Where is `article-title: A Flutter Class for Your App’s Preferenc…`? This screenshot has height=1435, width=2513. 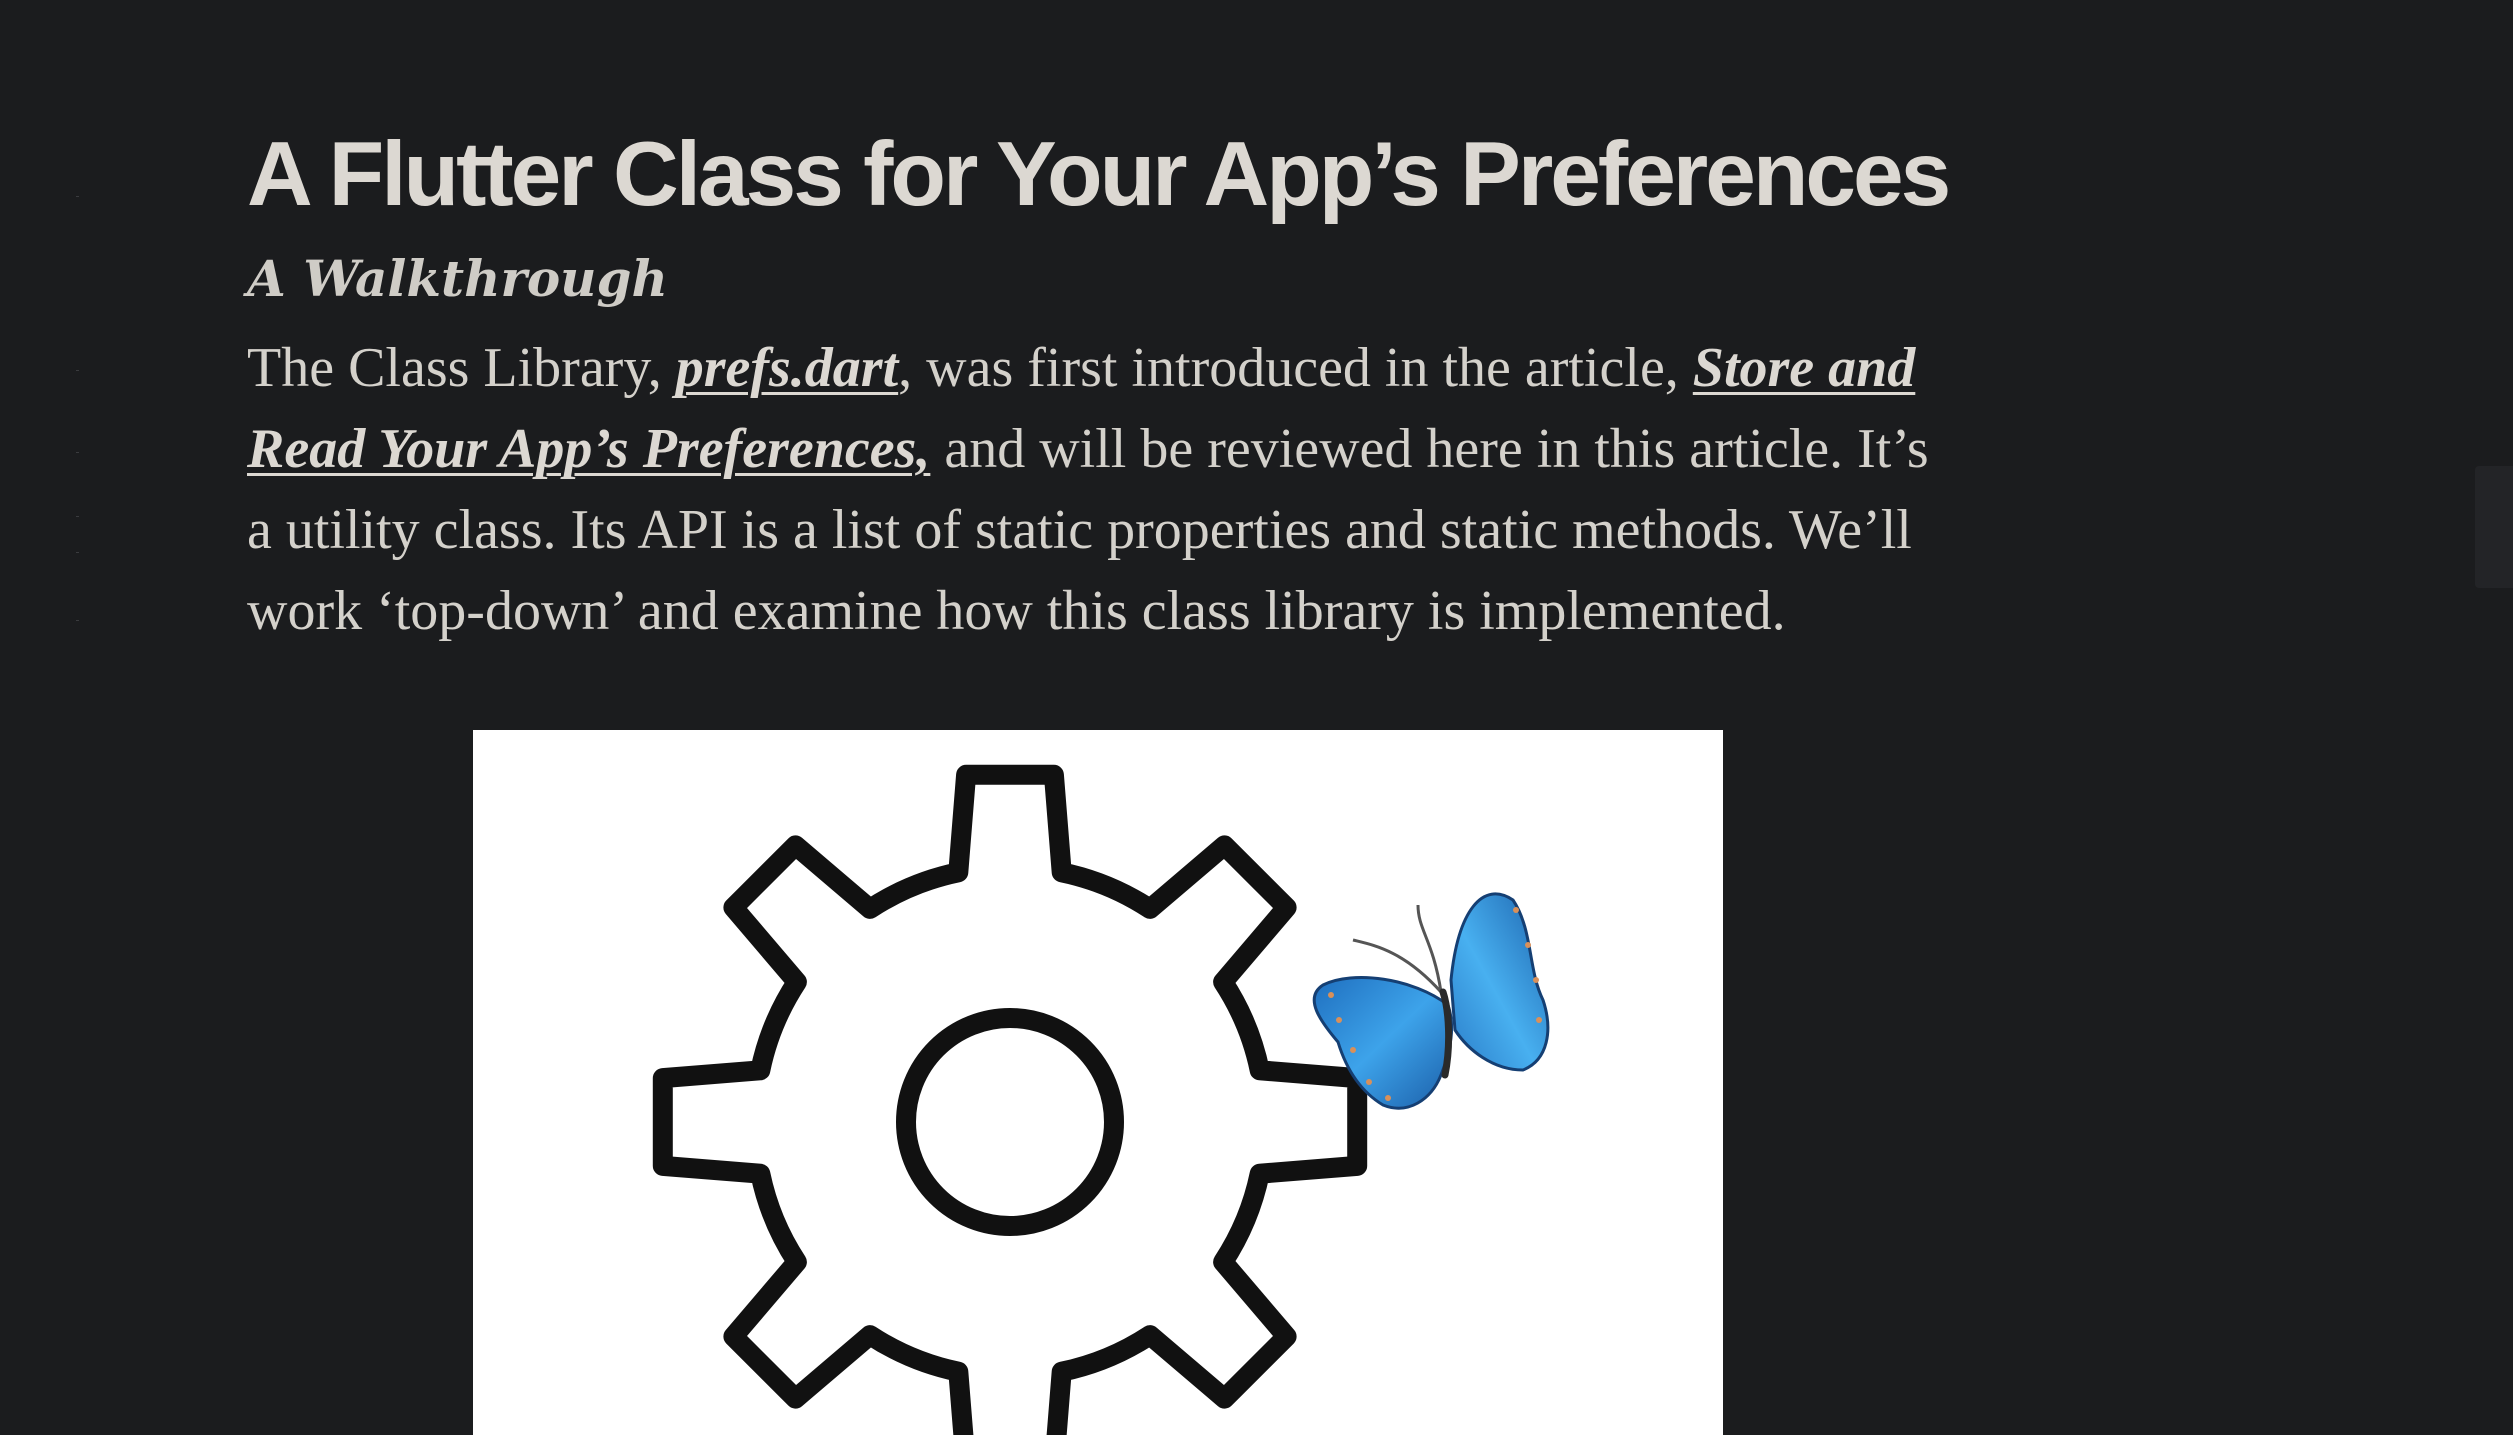 article-title: A Flutter Class for Your App’s Preferenc… is located at coordinates (1099, 174).